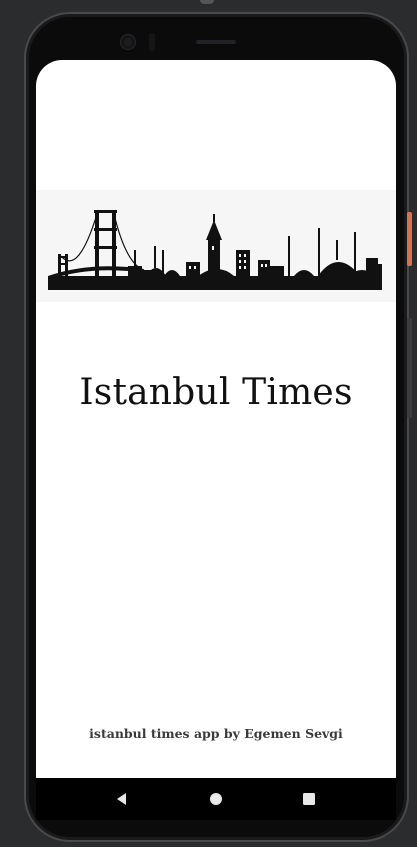 This screenshot has width=417, height=847. I want to click on back-triangle-icon, so click(122, 799).